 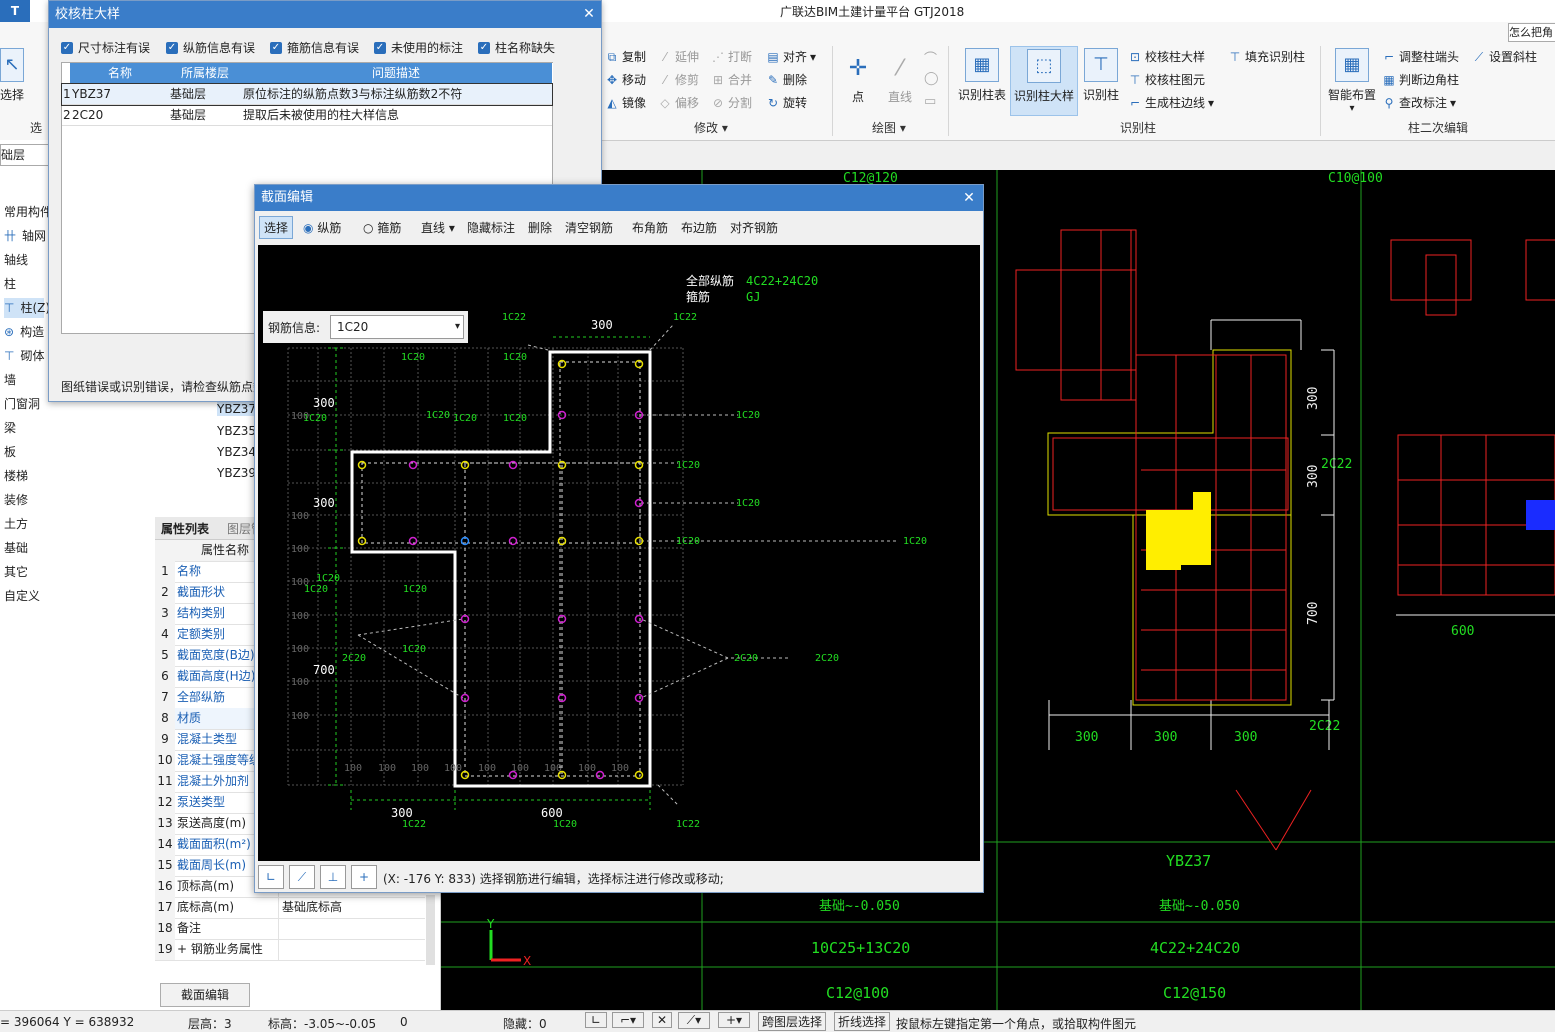 What do you see at coordinates (1266, 57) in the screenshot?
I see `fill-recognize-button: ⊤ 填充识别柱` at bounding box center [1266, 57].